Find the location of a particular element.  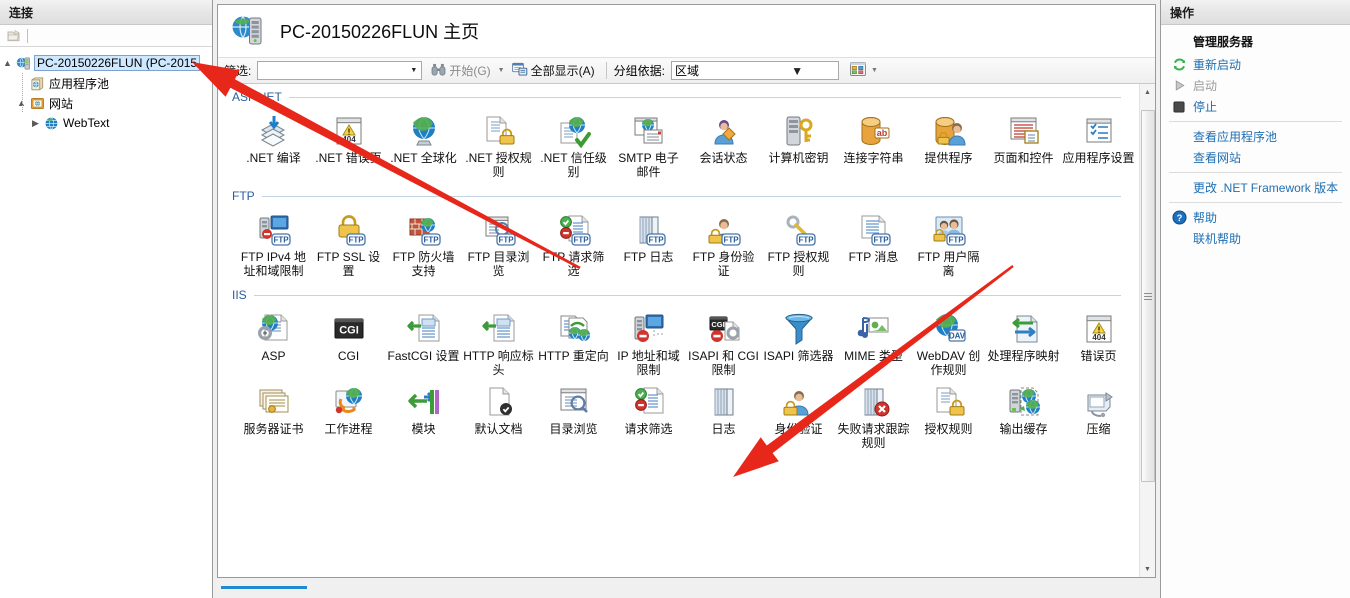

feature-tile: 处理程序映射 is located at coordinates (1023, 343).